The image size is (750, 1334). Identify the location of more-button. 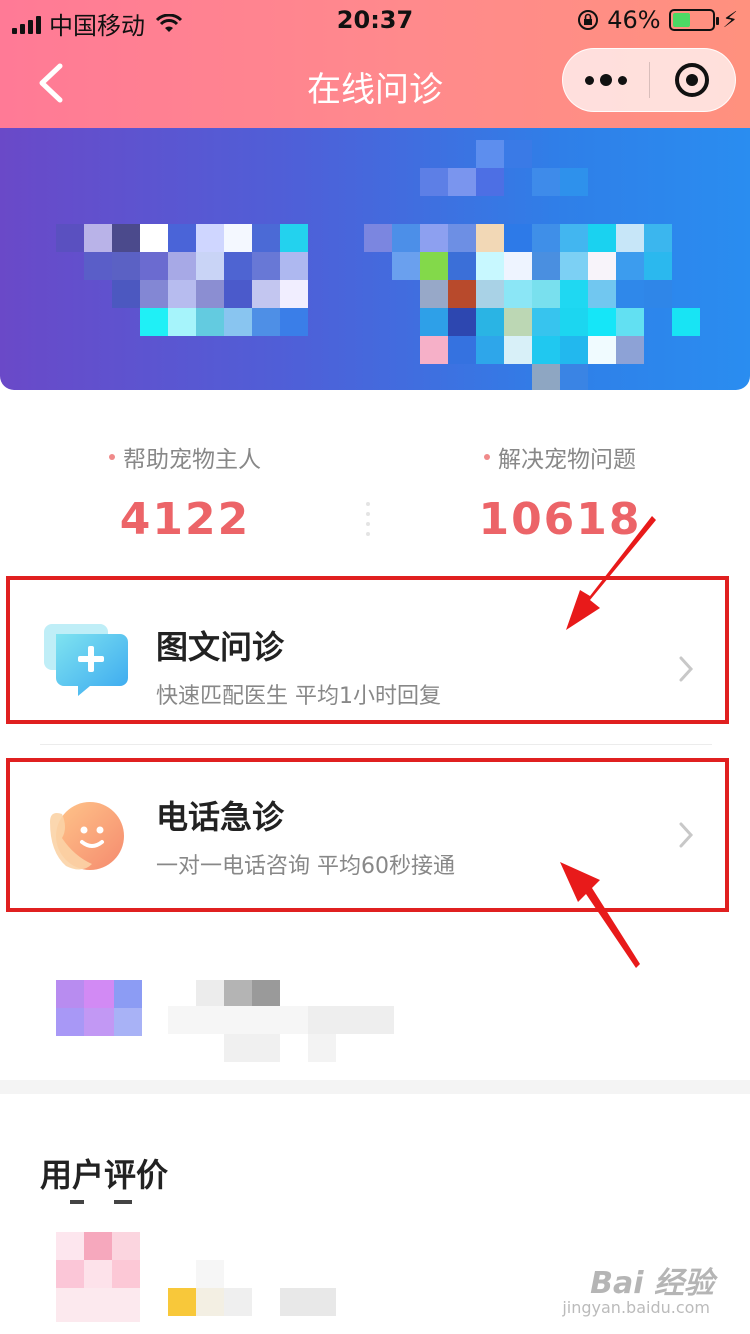
(606, 80).